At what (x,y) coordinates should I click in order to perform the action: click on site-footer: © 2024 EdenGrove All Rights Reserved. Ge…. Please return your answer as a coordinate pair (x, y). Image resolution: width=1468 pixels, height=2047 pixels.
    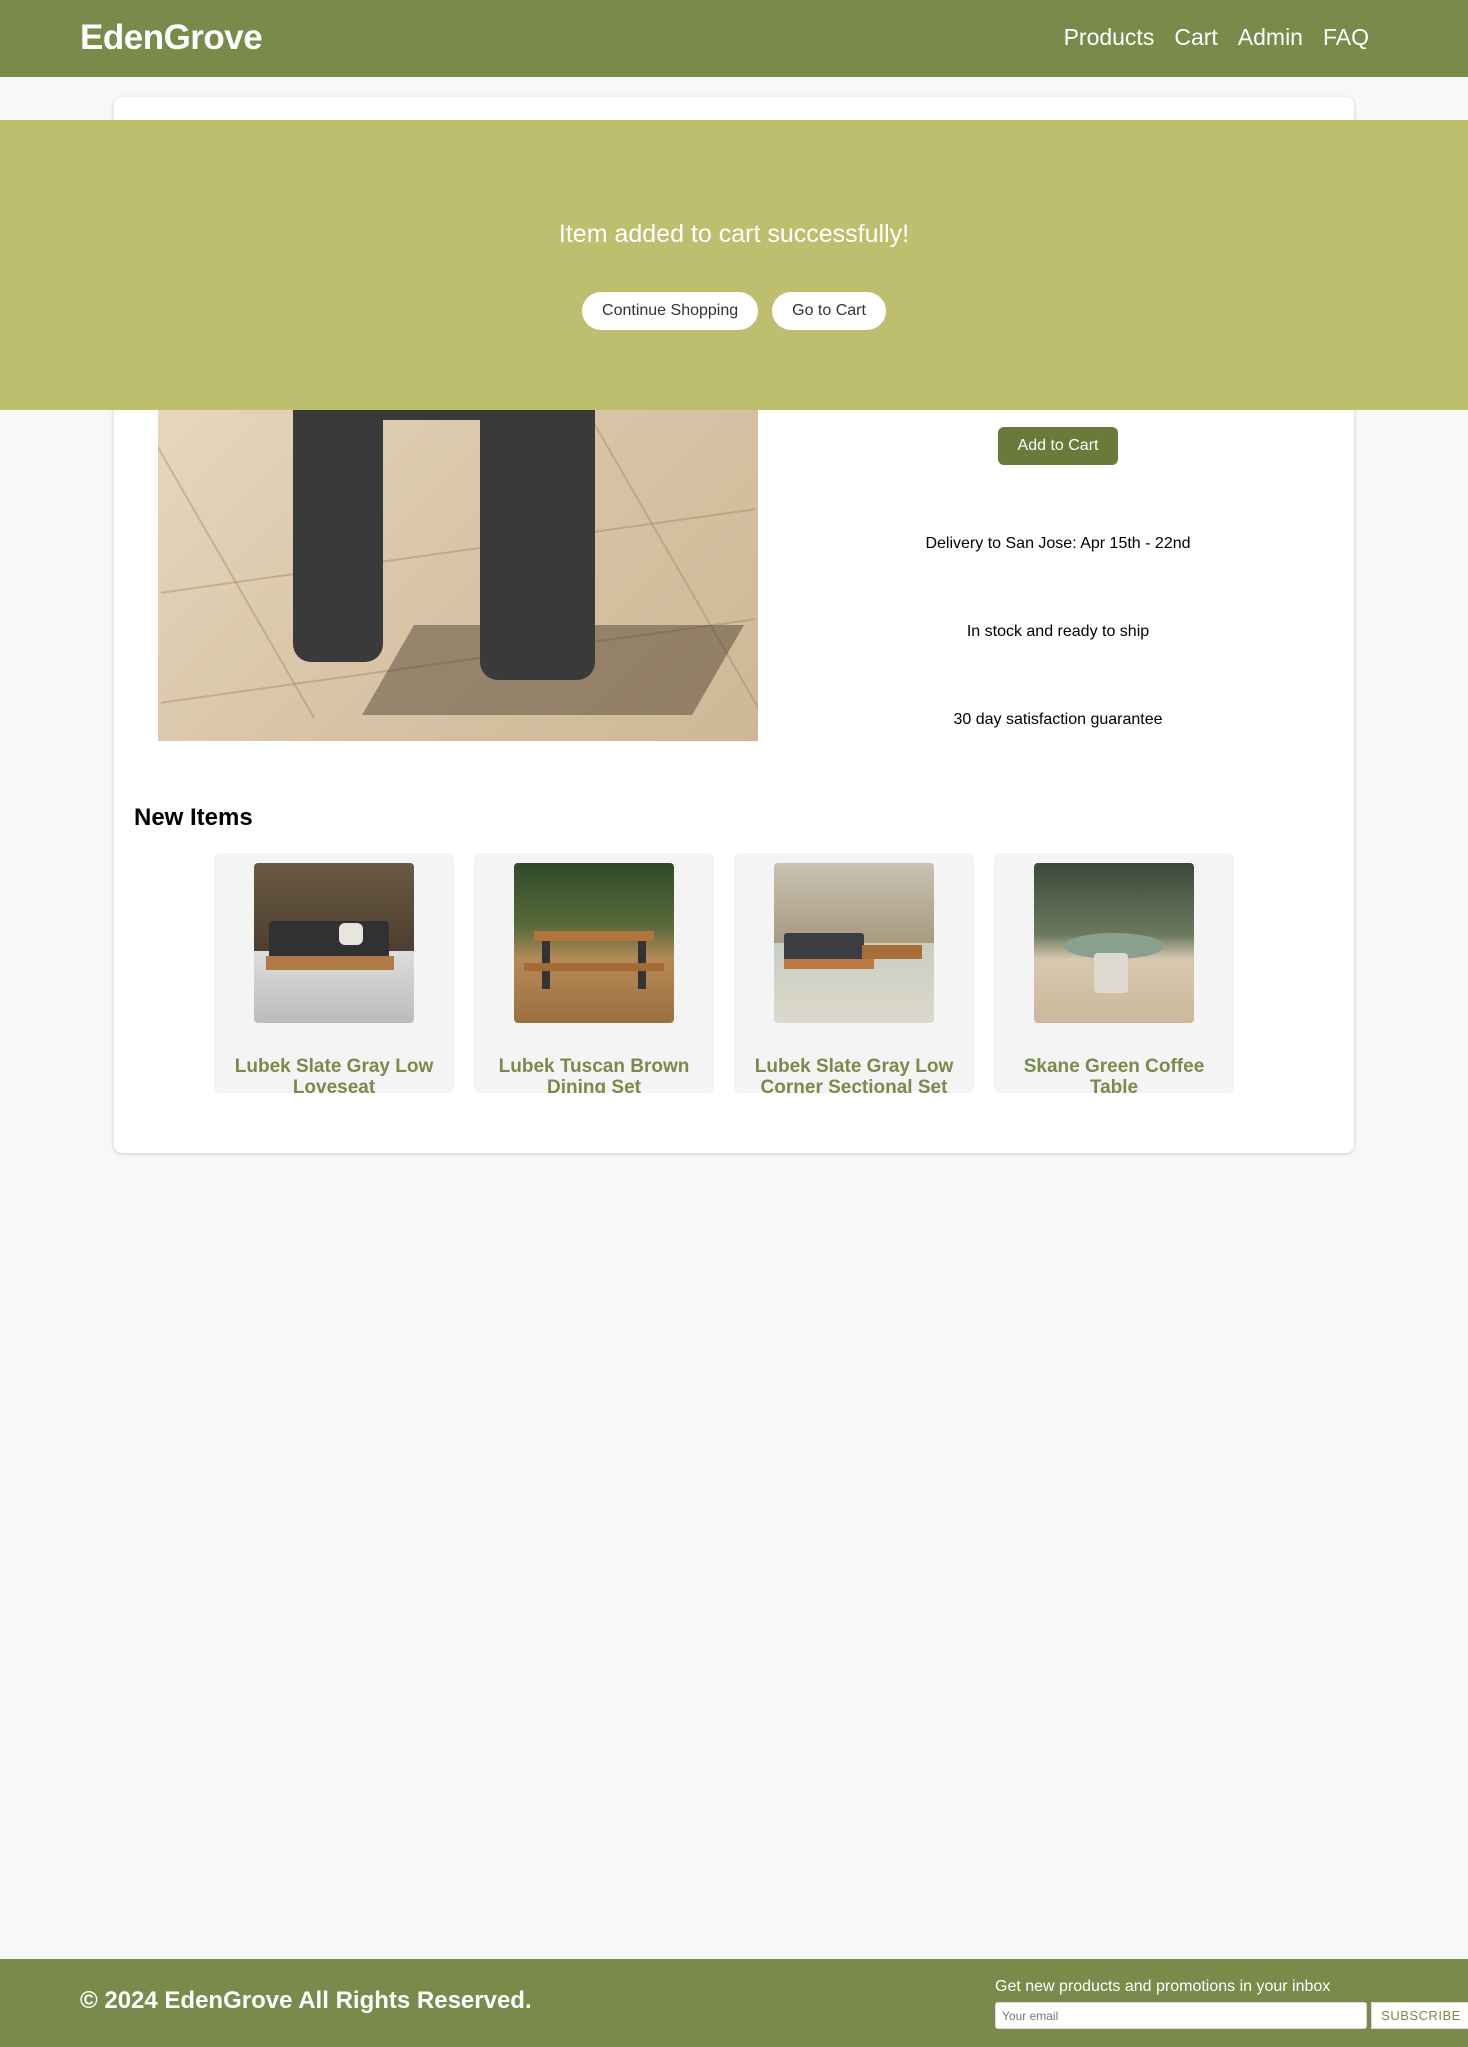
    Looking at the image, I should click on (734, 2003).